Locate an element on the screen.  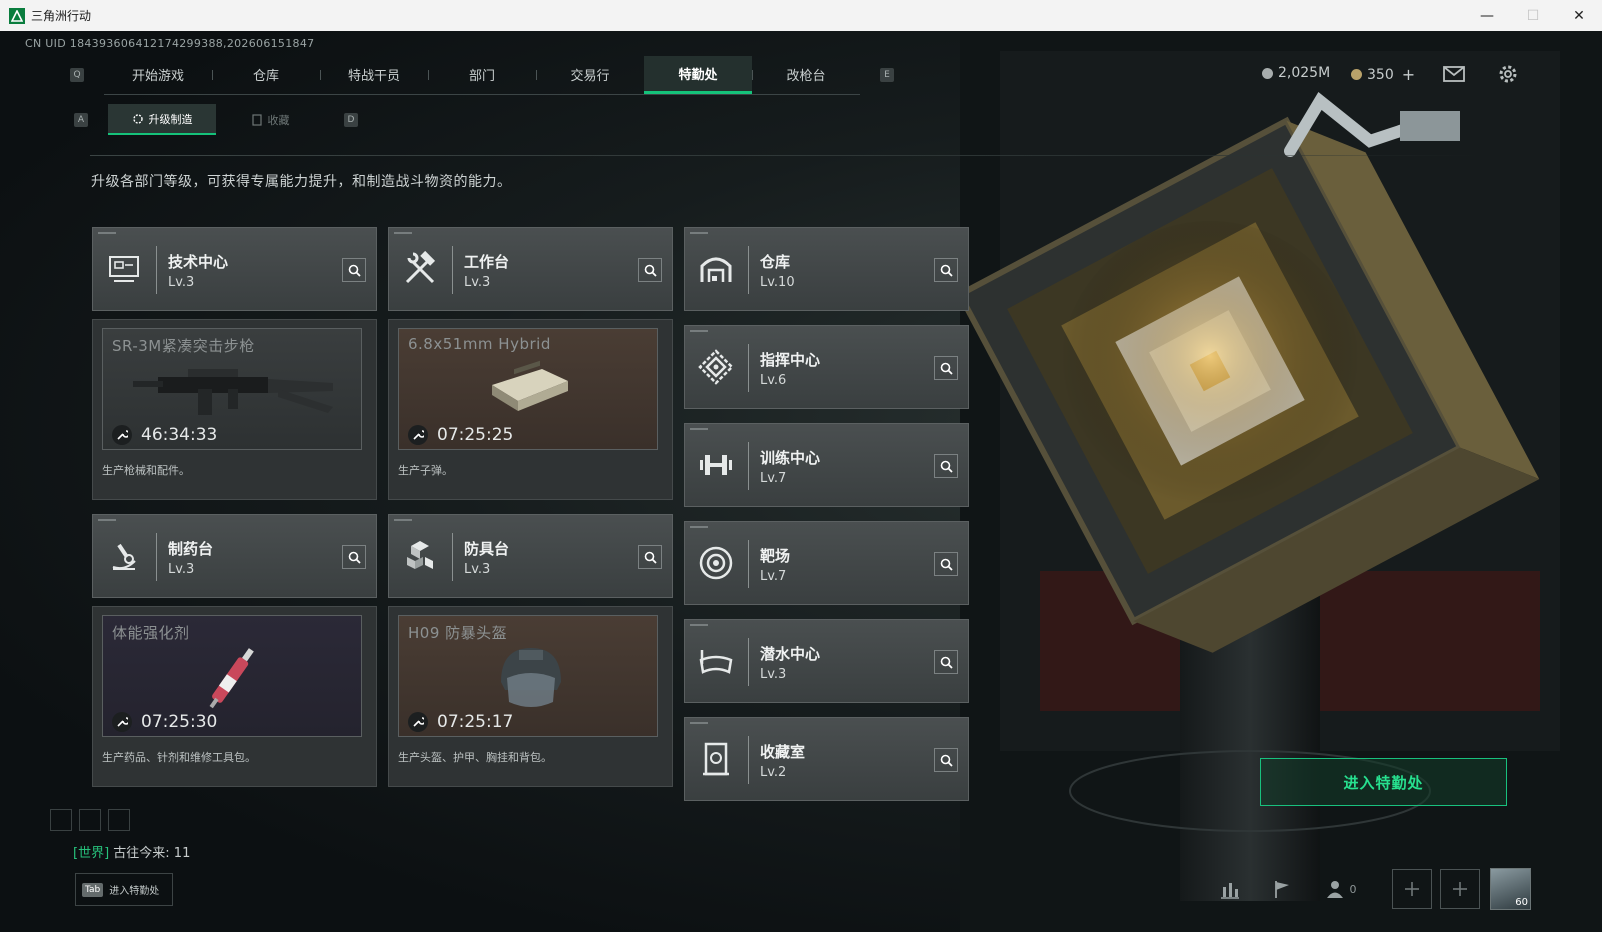
production-slot: 体能强化剂 07:25:30 is located at coordinates (232, 676).